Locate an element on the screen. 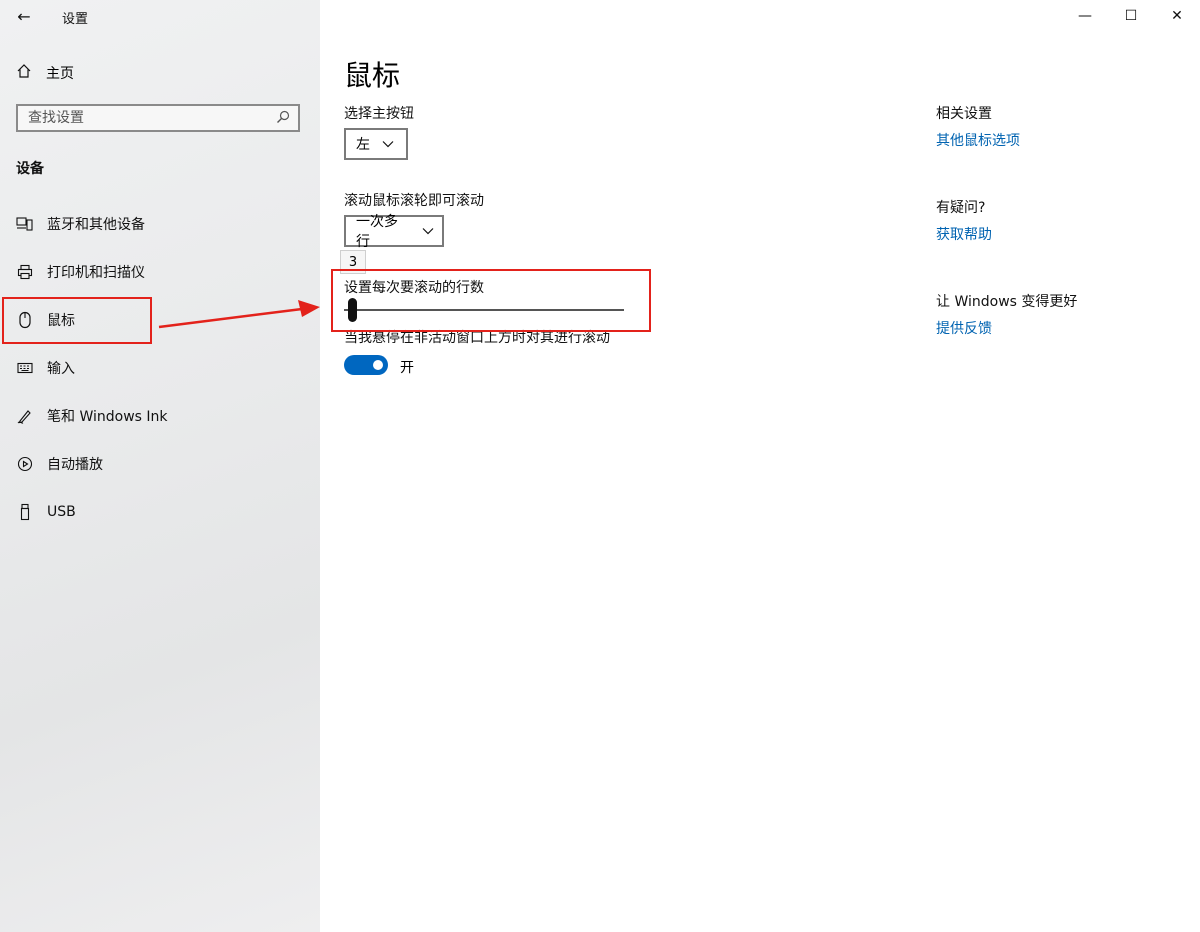 Image resolution: width=1200 pixels, height=932 pixels. feedback-heading: 让 Windows 变得更好 is located at coordinates (1007, 302).